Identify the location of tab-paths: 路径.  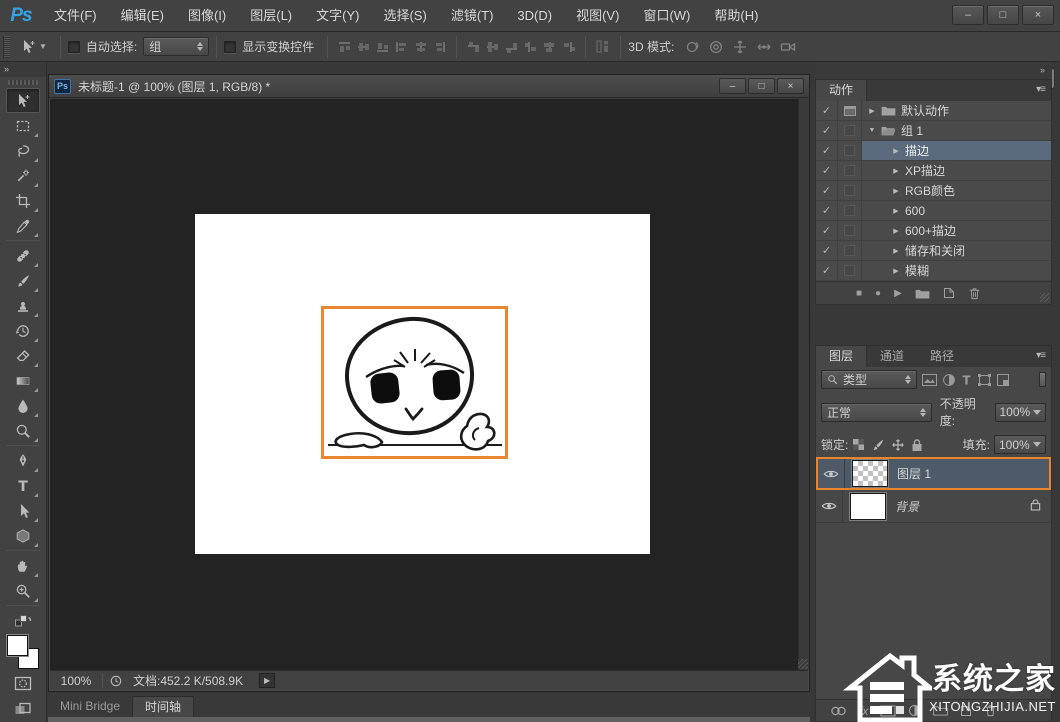
(942, 356).